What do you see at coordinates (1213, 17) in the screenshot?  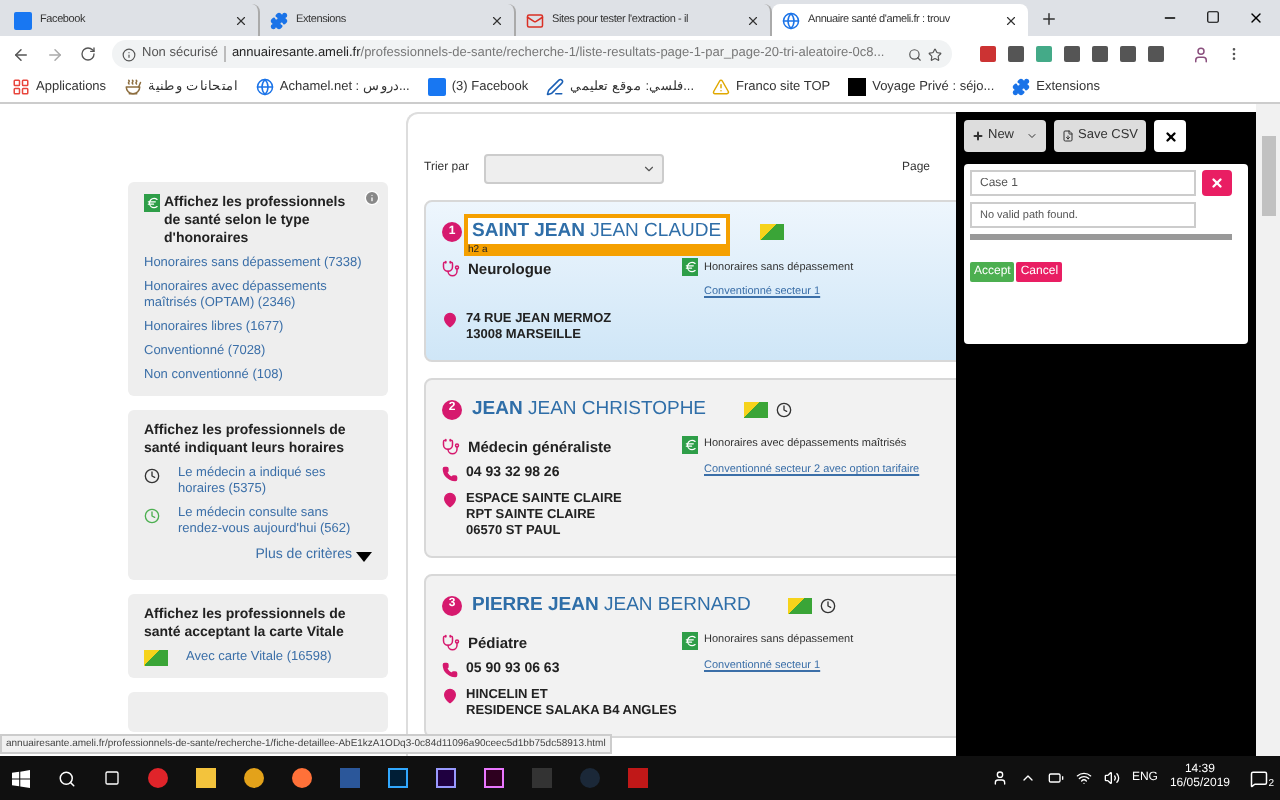 I see `restore-icon` at bounding box center [1213, 17].